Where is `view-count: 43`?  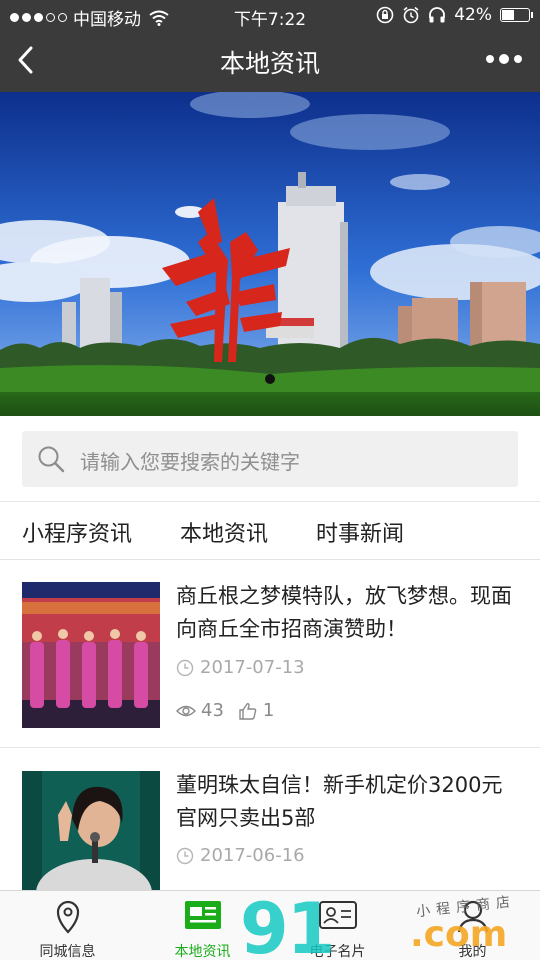
view-count: 43 is located at coordinates (200, 710).